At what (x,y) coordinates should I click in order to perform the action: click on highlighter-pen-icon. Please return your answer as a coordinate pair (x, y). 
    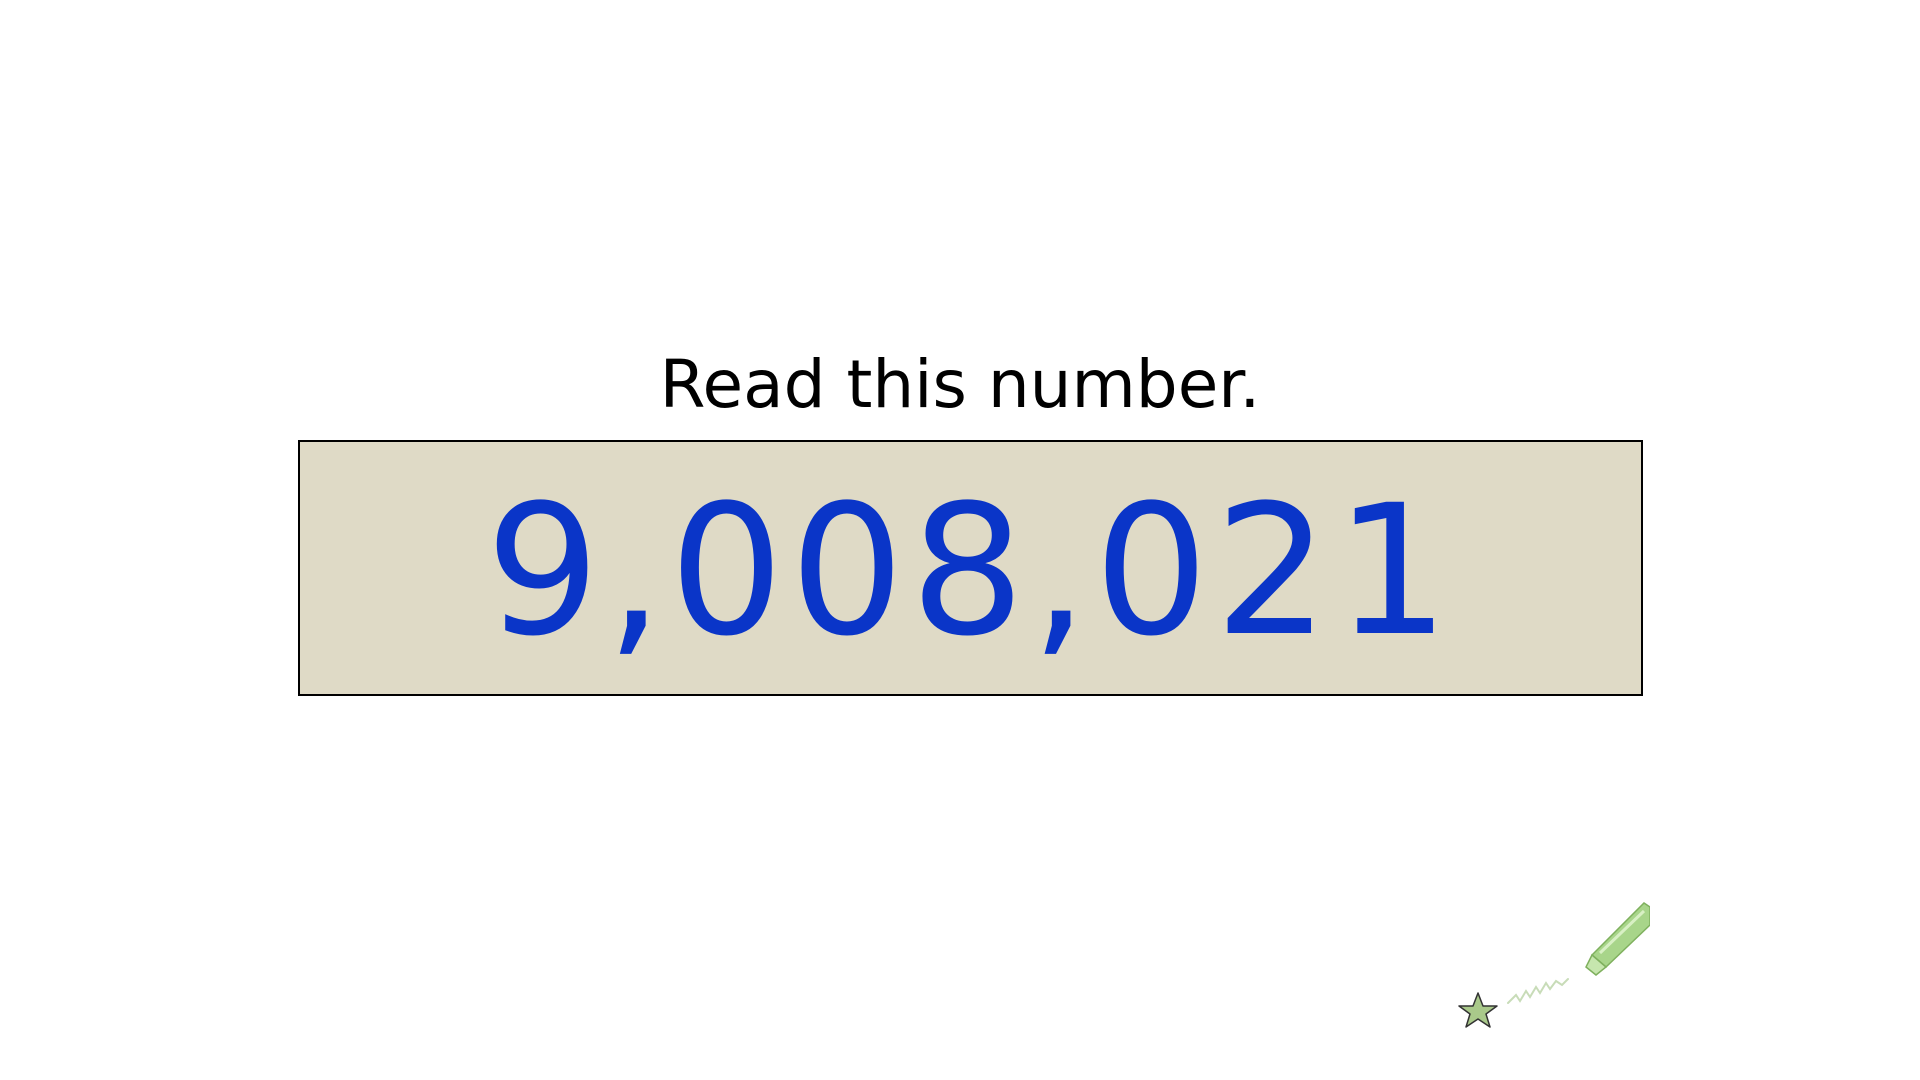
    Looking at the image, I should click on (1617, 939).